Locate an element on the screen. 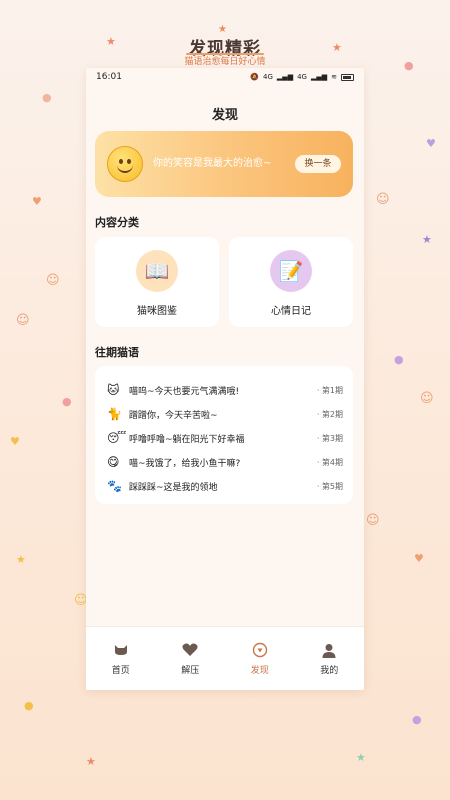 This screenshot has width=450, height=800. list-item: 😴 呼噜呼噜~躺在阳光下好幸福 · 第3期 is located at coordinates (225, 438).